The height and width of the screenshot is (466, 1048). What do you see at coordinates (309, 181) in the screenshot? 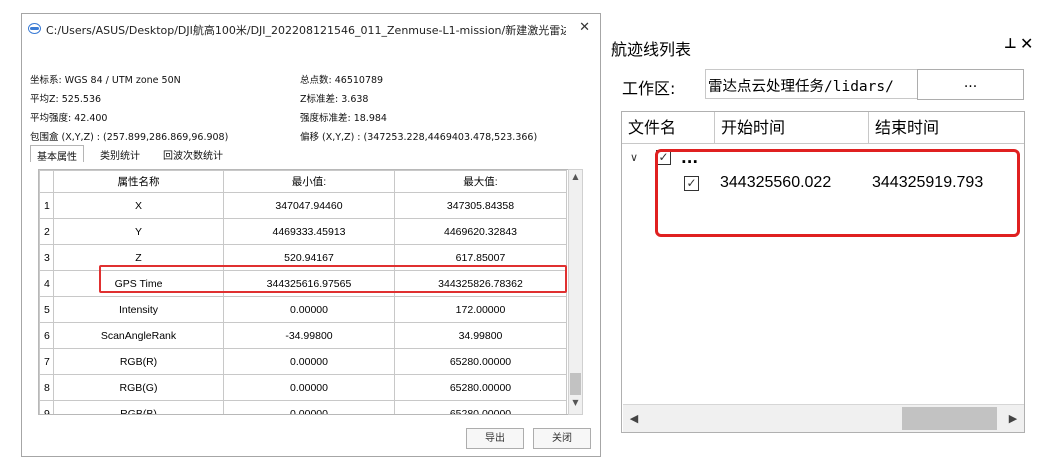
I see `column-header-min: 最小值:` at bounding box center [309, 181].